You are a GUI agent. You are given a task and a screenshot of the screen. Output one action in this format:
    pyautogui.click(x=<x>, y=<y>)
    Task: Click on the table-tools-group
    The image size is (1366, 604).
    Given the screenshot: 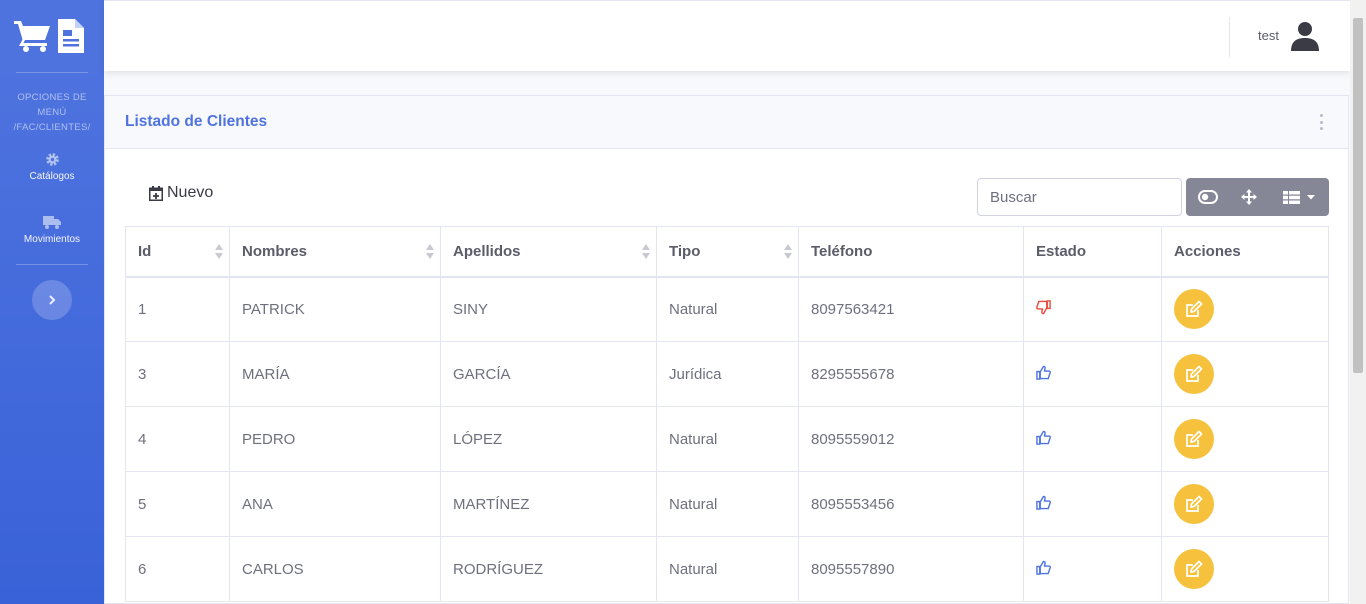 What is the action you would take?
    pyautogui.click(x=1257, y=197)
    